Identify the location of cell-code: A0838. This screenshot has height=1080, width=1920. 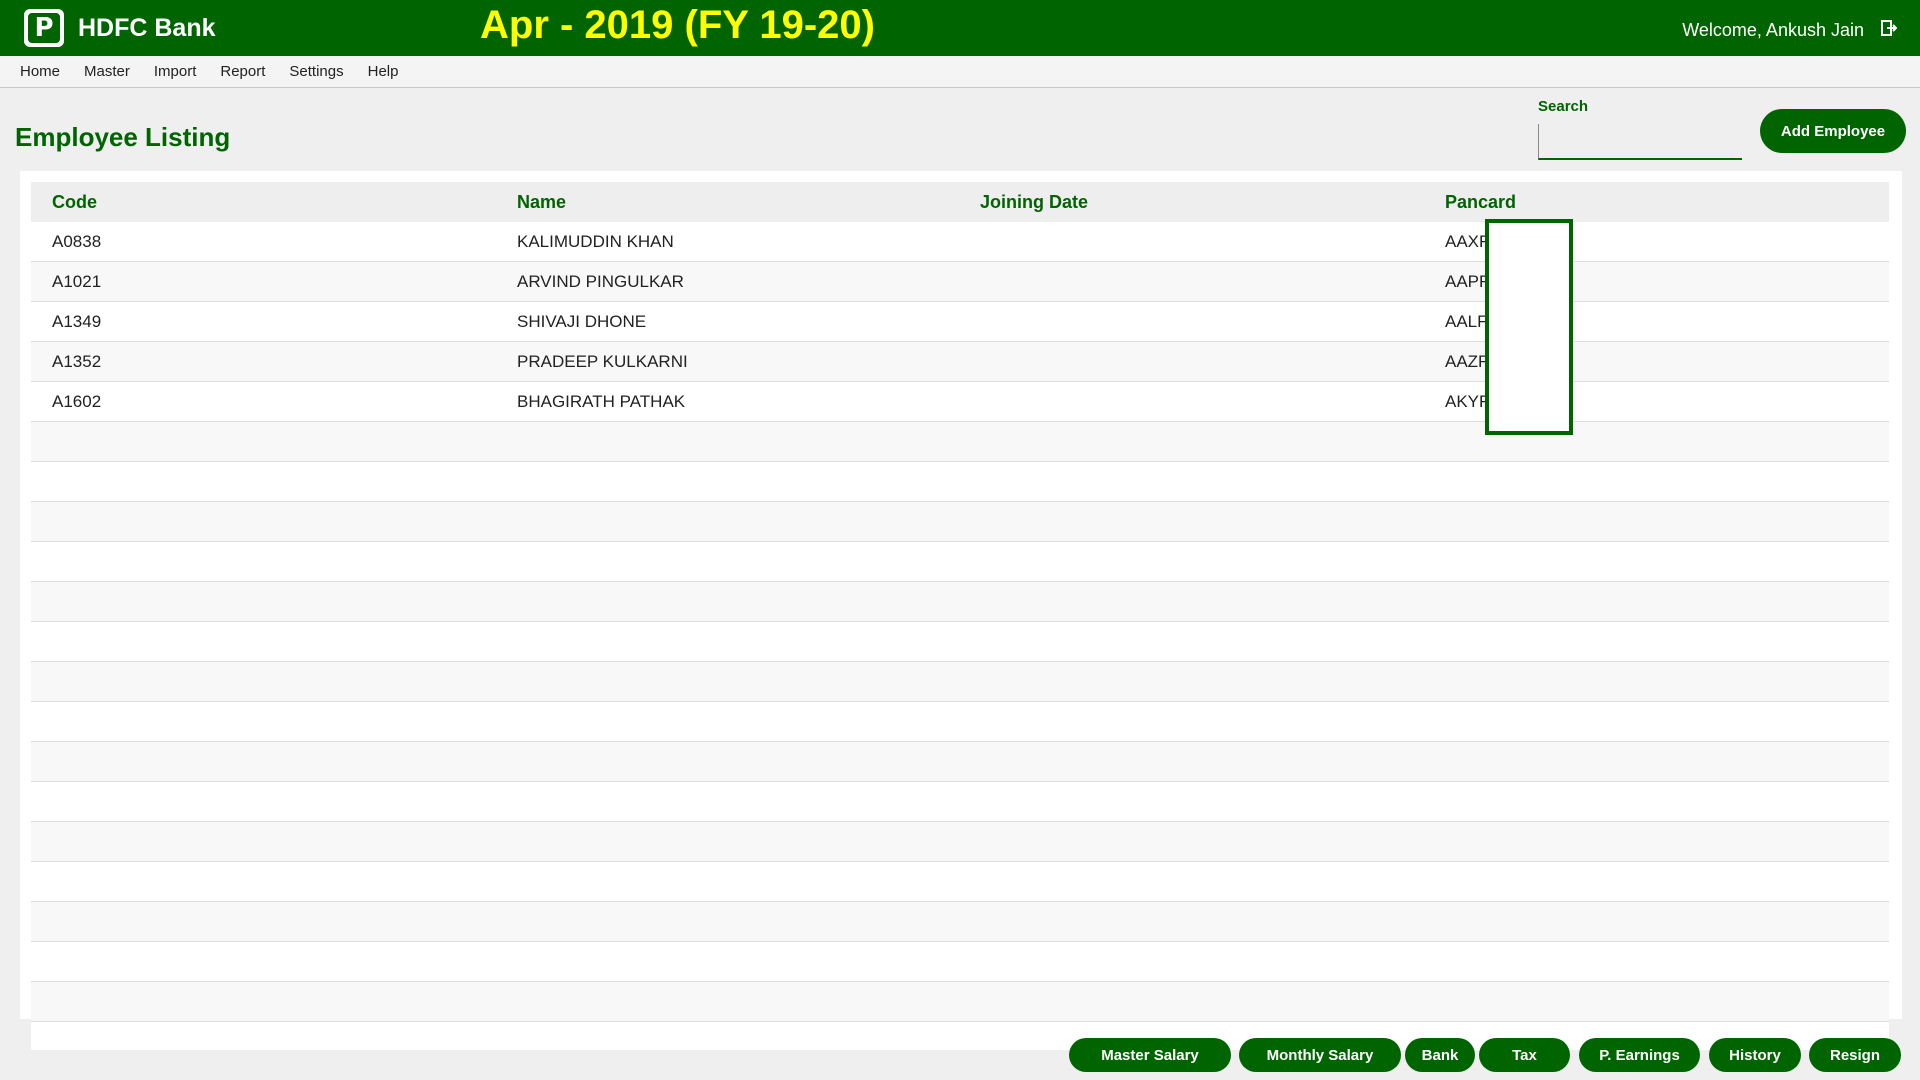
(77, 241).